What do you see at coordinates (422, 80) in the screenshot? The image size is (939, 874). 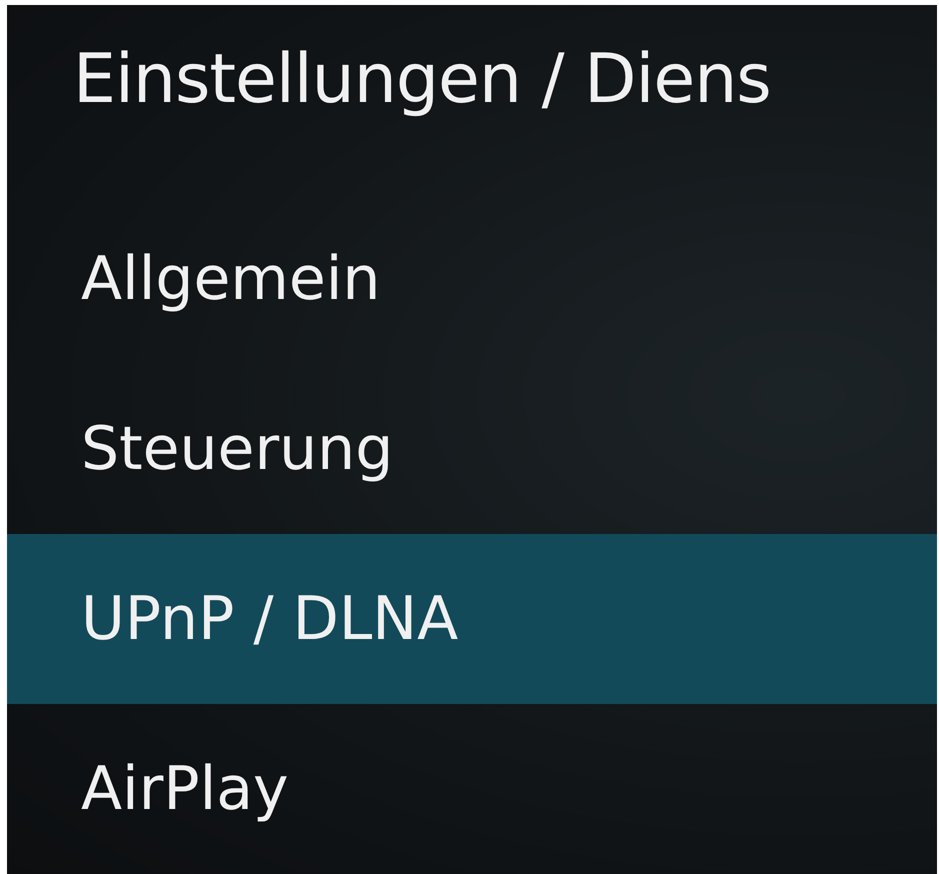 I see `page-title: Einstellungen / Diens` at bounding box center [422, 80].